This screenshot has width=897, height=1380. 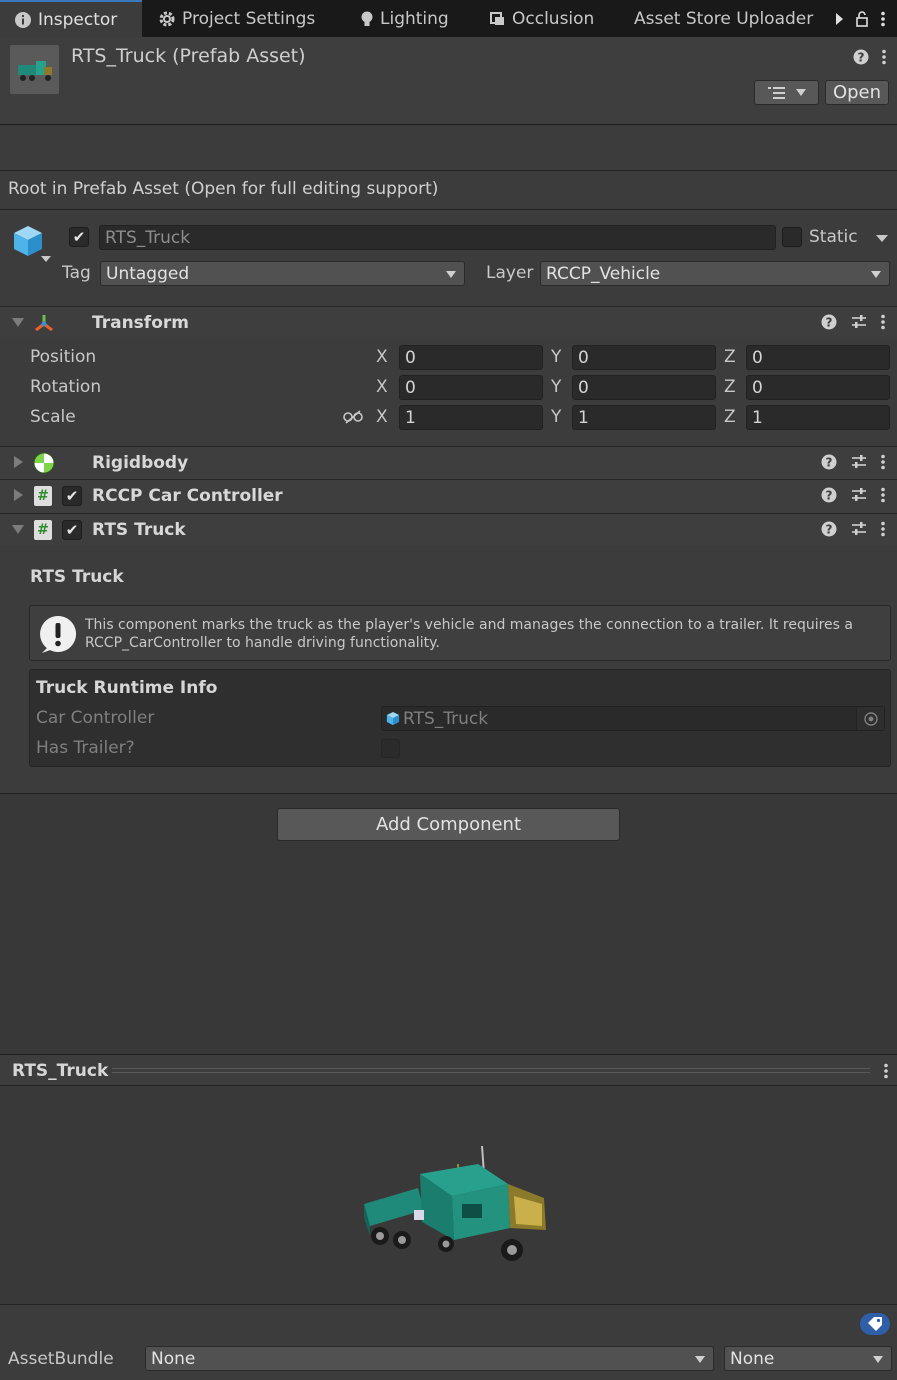 What do you see at coordinates (229, 18) in the screenshot?
I see `tab-project-settings: Project Settings` at bounding box center [229, 18].